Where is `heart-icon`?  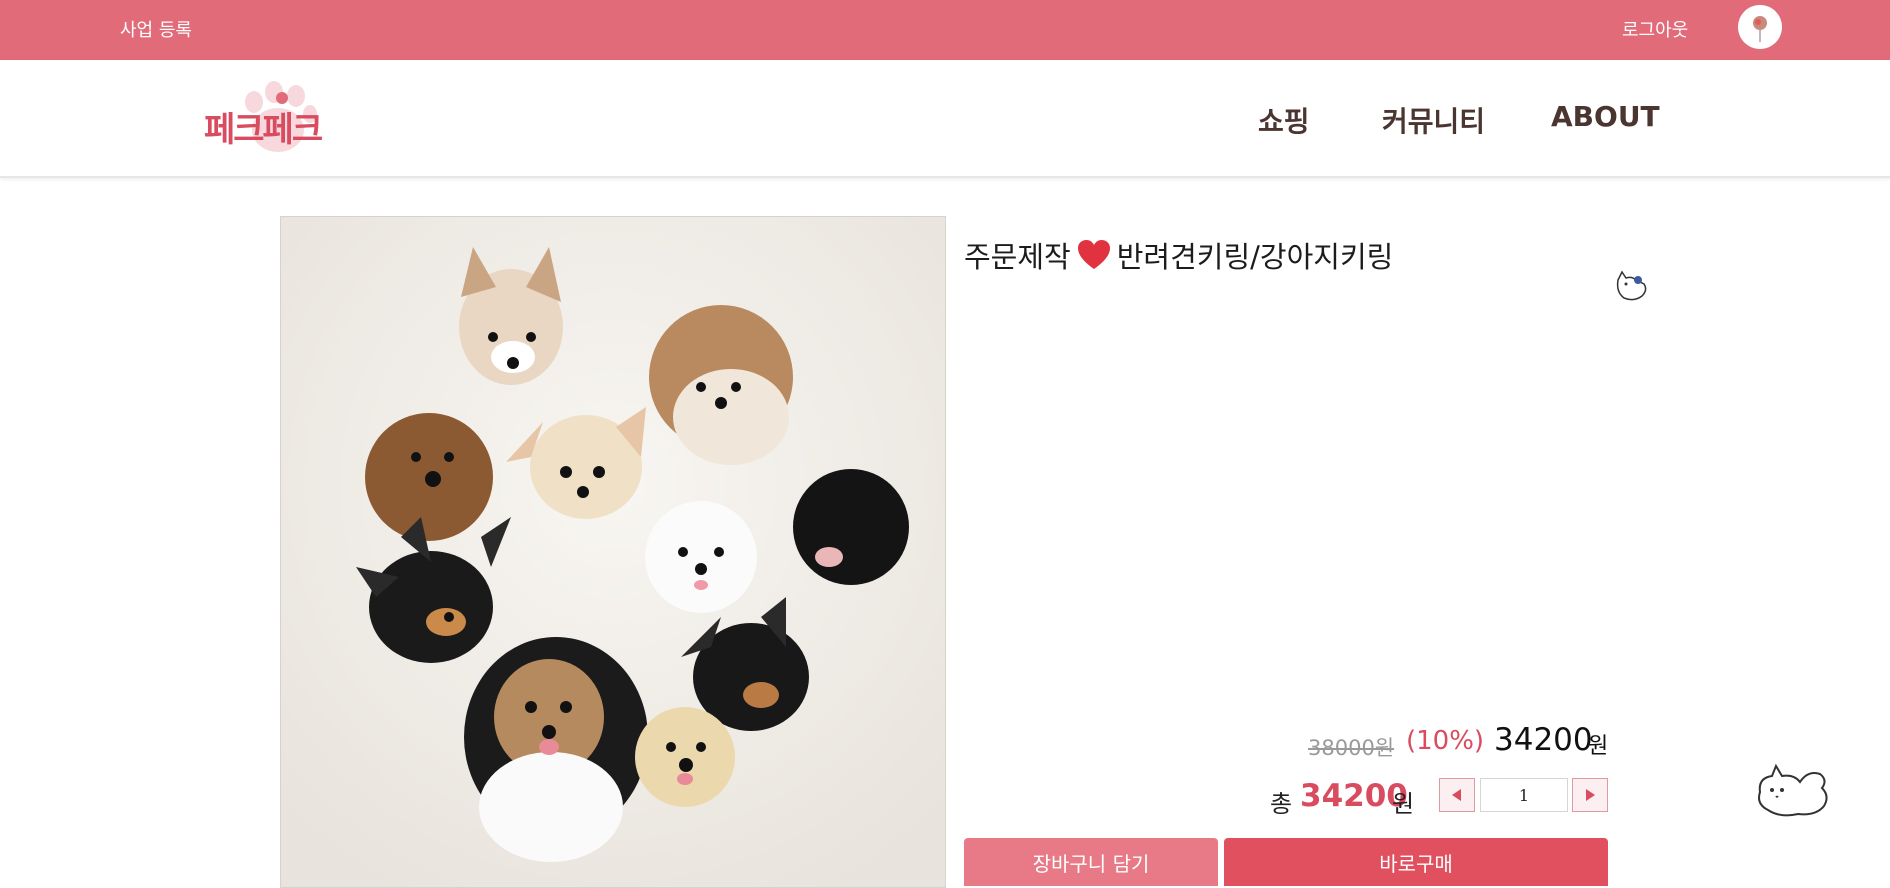
heart-icon is located at coordinates (1093, 254).